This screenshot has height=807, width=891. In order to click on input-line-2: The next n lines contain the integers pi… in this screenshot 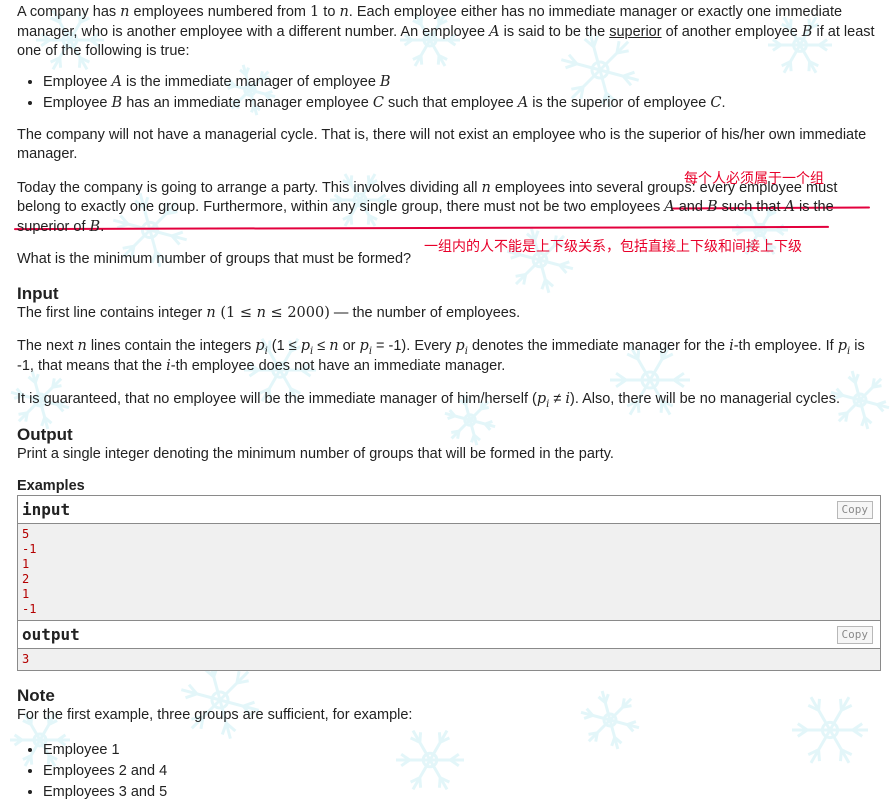, I will do `click(441, 356)`.